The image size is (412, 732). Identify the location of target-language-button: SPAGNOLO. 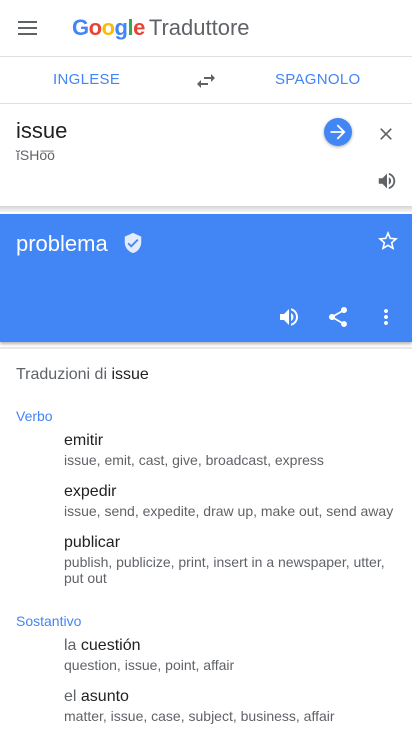
(317, 79).